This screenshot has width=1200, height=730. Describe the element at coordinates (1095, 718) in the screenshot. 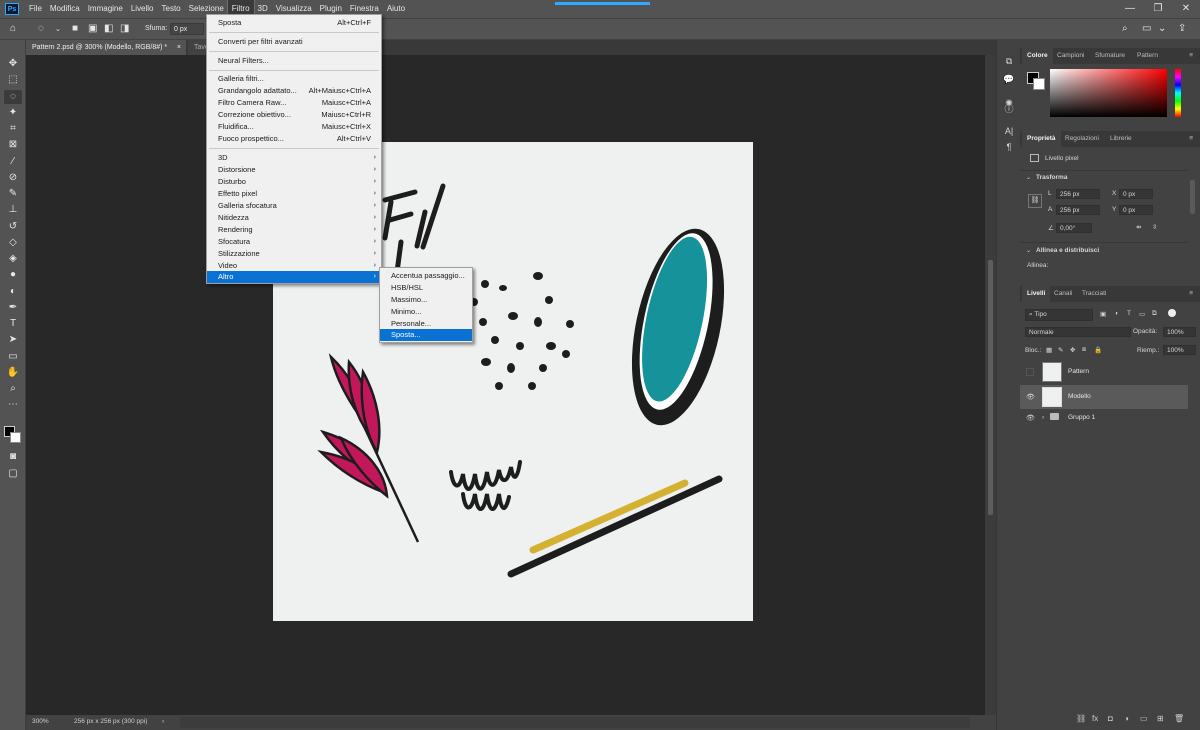

I see `fx-icon: fx` at that location.